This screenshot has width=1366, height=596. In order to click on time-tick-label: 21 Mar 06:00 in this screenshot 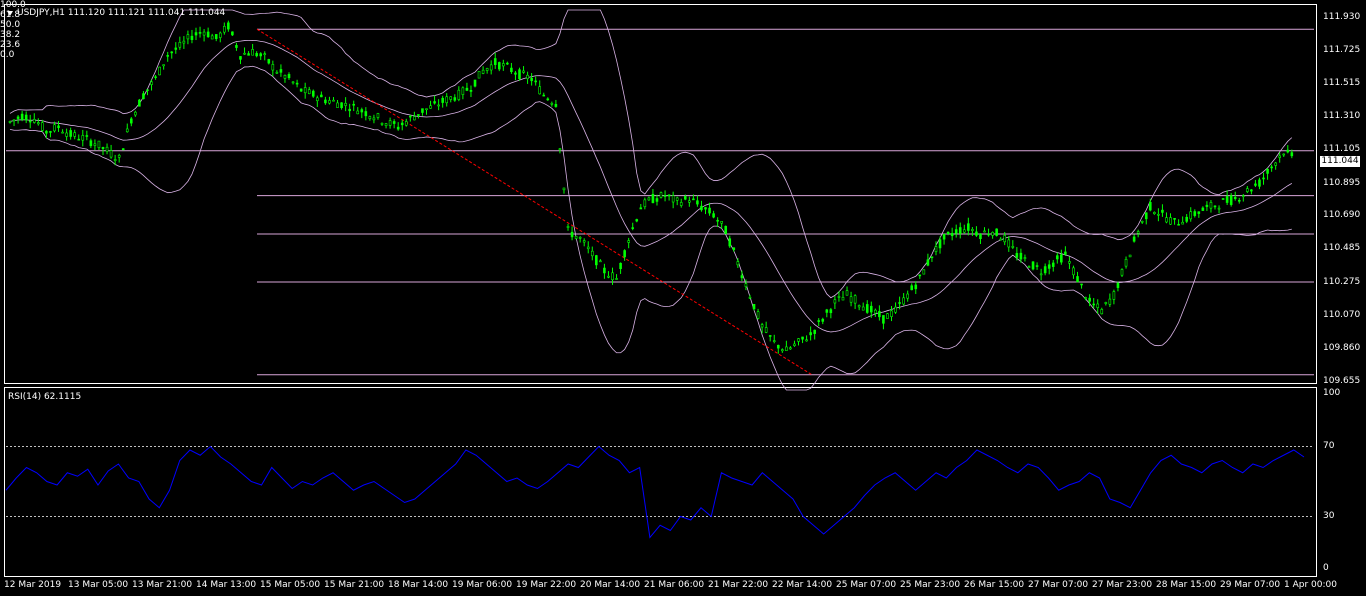, I will do `click(674, 585)`.